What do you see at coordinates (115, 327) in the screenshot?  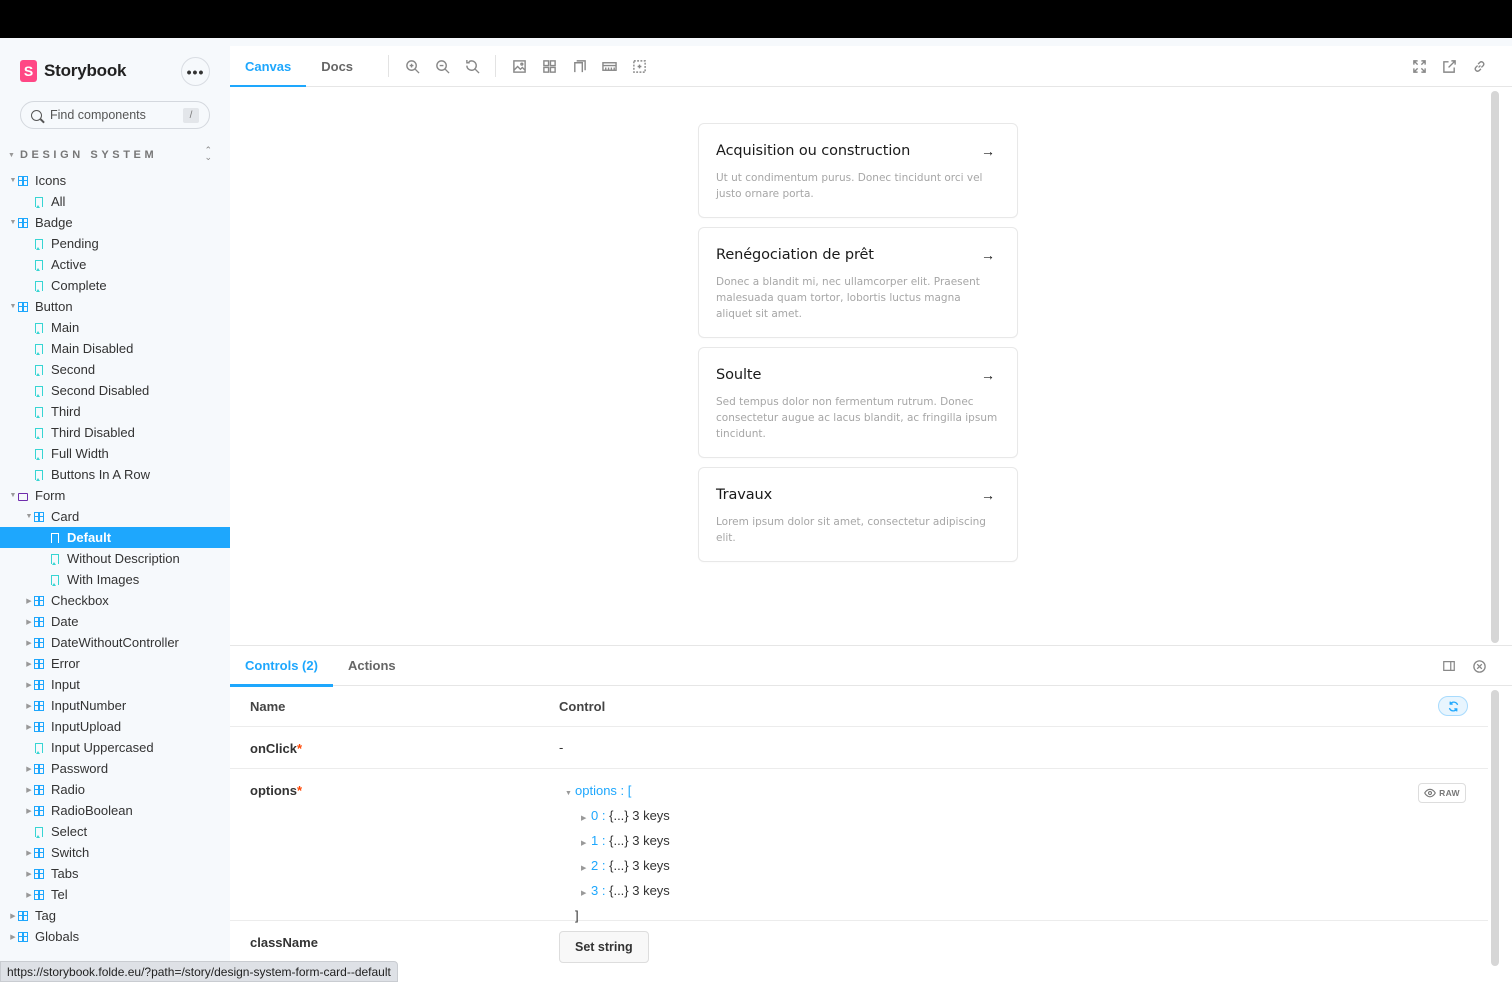 I see `sidebar-item-main: Main` at bounding box center [115, 327].